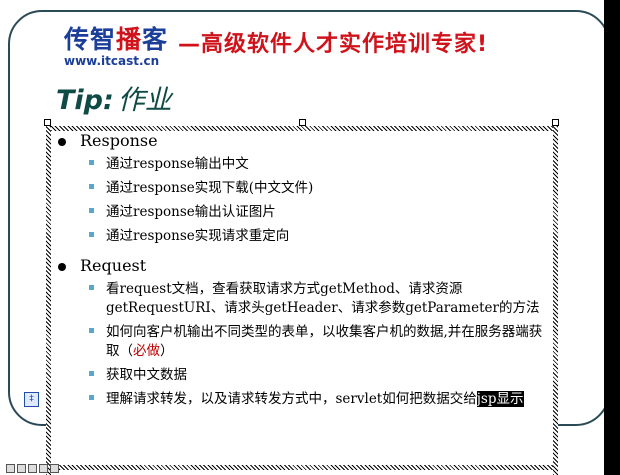 This screenshot has height=475, width=620. What do you see at coordinates (144, 100) in the screenshot?
I see `title-text: 作业` at bounding box center [144, 100].